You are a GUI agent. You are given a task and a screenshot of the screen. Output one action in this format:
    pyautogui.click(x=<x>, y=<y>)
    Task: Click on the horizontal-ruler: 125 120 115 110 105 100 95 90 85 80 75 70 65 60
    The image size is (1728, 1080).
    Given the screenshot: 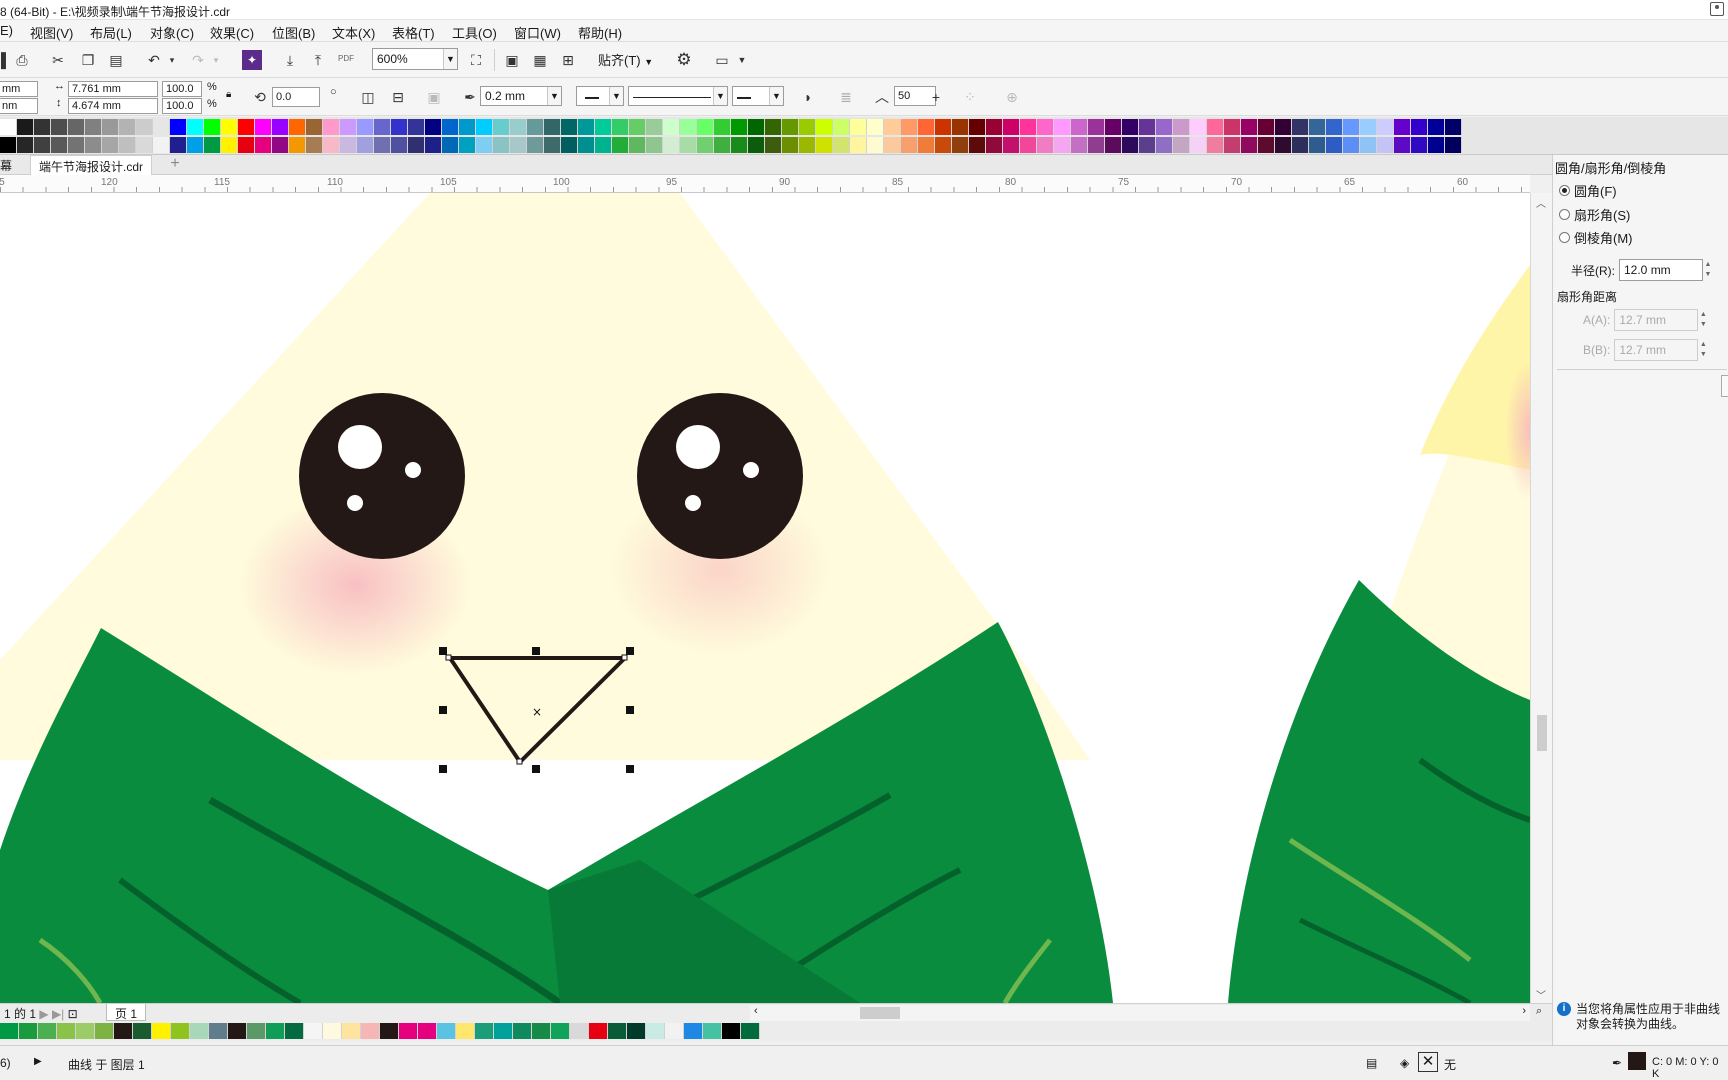 What is the action you would take?
    pyautogui.click(x=765, y=184)
    